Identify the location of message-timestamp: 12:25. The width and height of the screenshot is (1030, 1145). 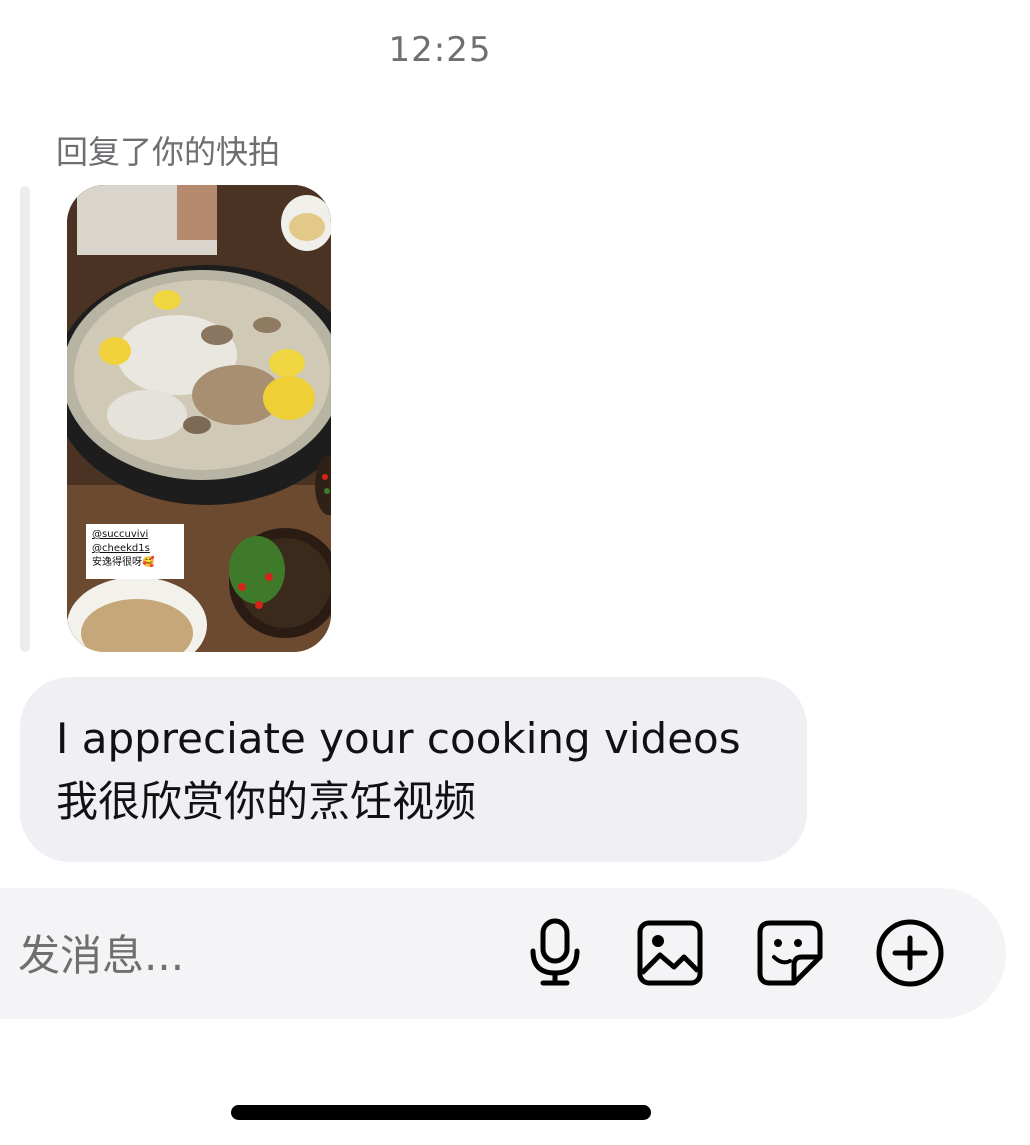
(440, 50).